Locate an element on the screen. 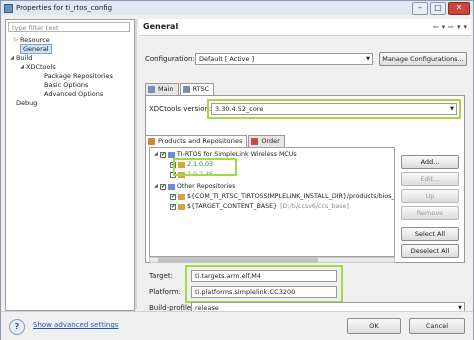 The width and height of the screenshot is (474, 340). configuration-value: Default [ Active ] is located at coordinates (227, 59).